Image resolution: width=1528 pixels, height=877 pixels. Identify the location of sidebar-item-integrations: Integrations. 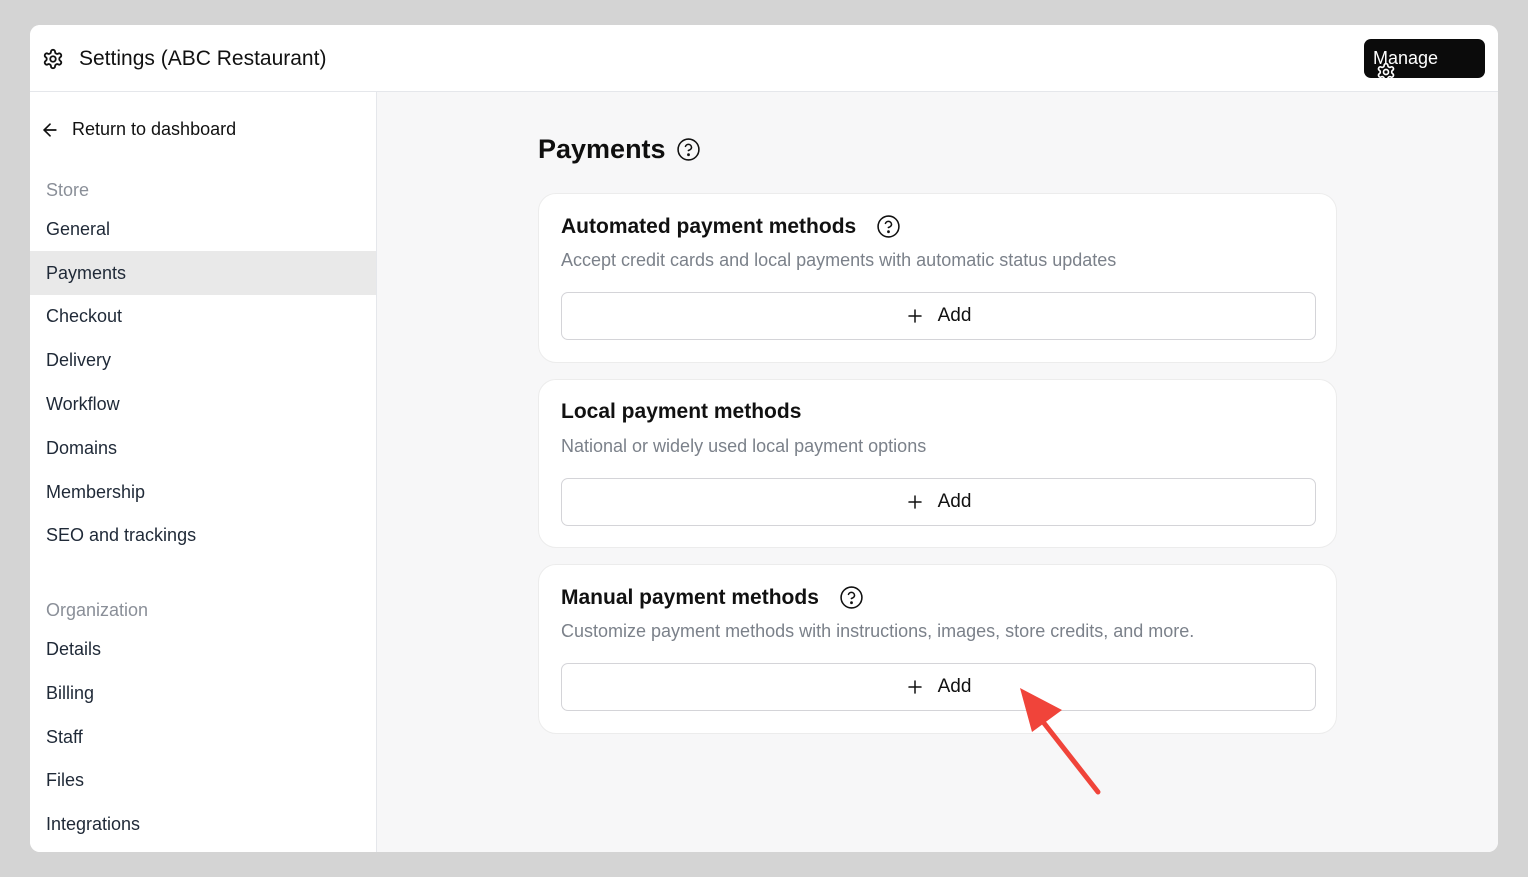
(203, 824).